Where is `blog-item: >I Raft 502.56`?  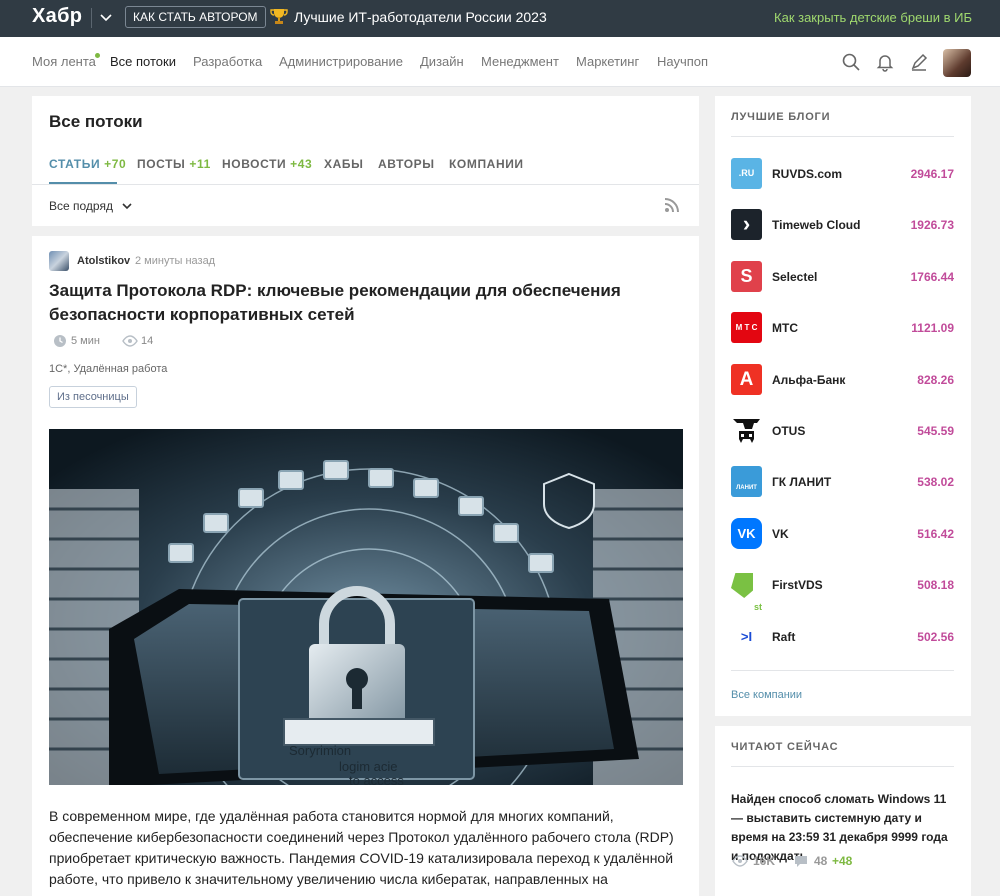 blog-item: >I Raft 502.56 is located at coordinates (842, 637).